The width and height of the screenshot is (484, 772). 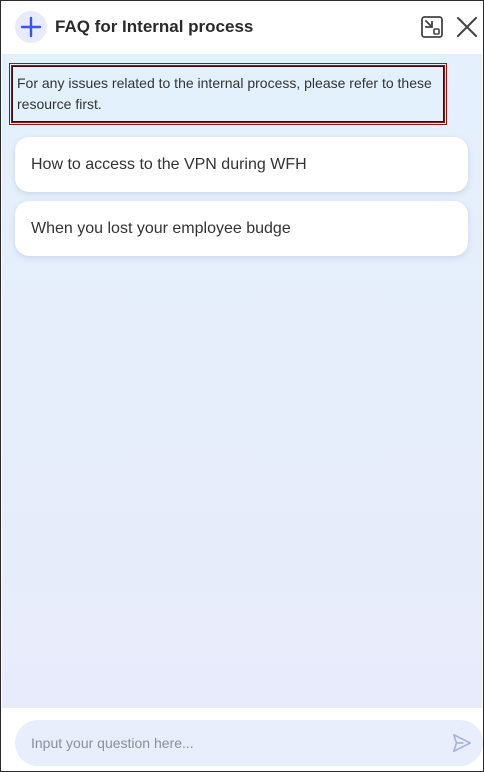 I want to click on new-chat-button, so click(x=31, y=27).